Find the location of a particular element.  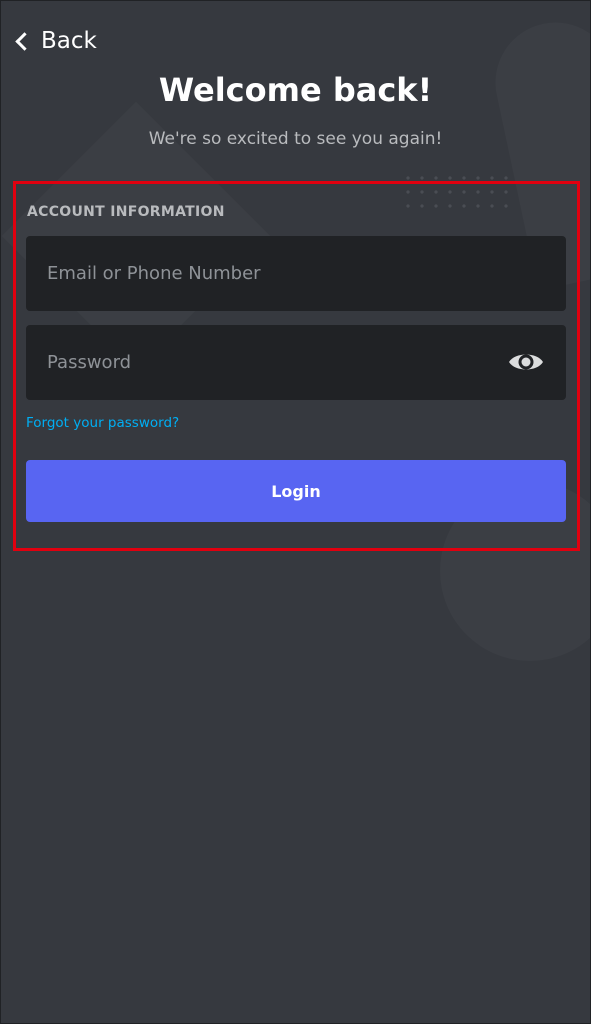

password-input is located at coordinates (267, 362).